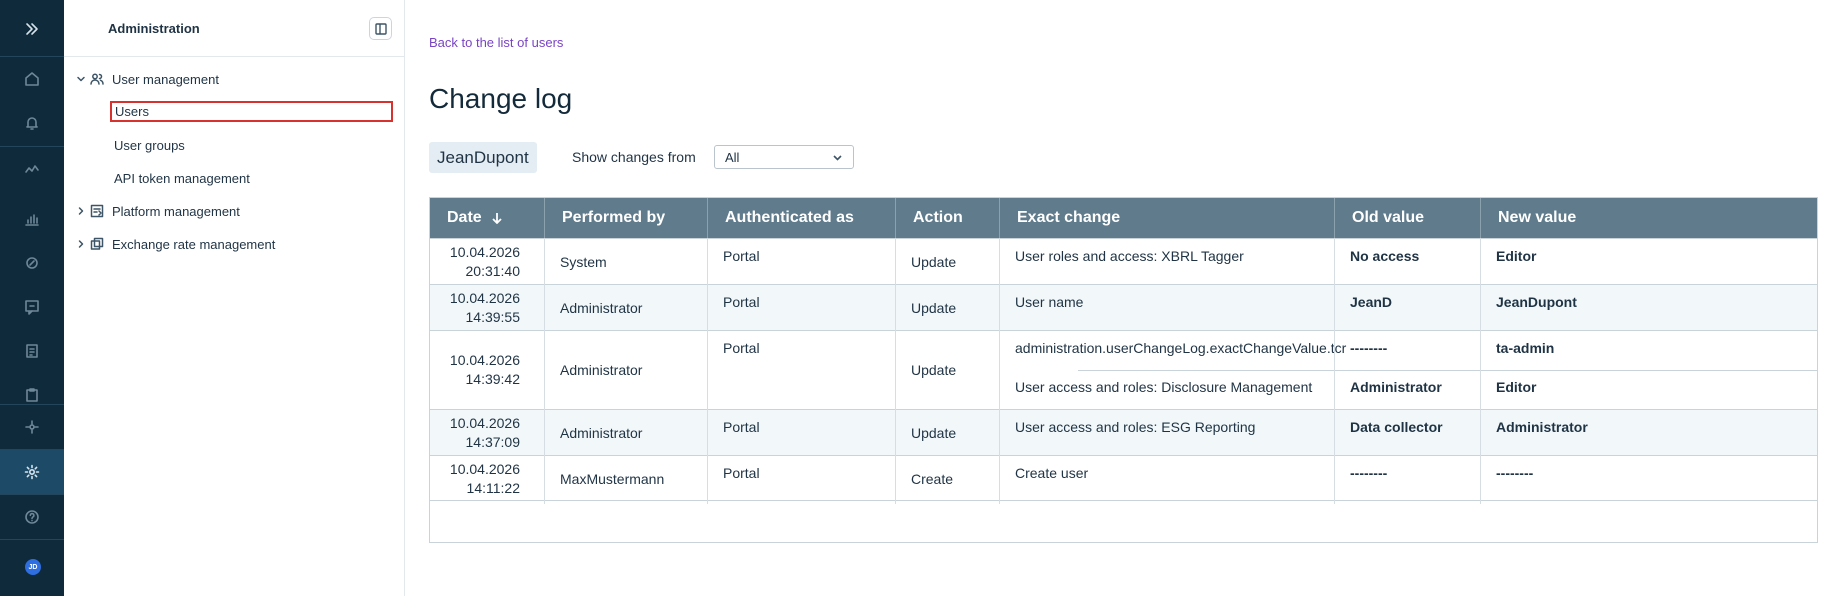 This screenshot has width=1836, height=596. I want to click on home-button, so click(32, 79).